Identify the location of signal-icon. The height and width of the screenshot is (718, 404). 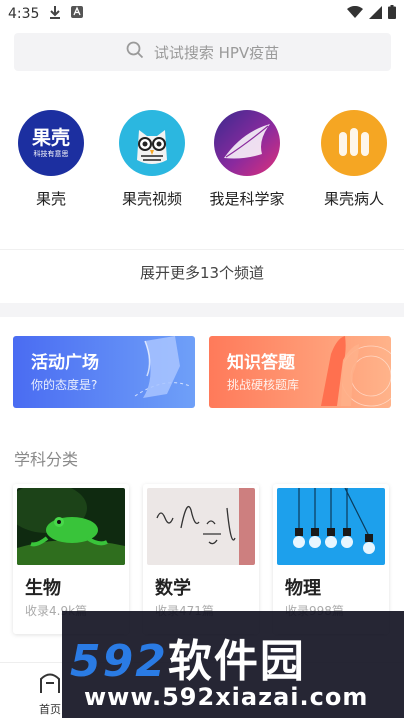
(375, 14).